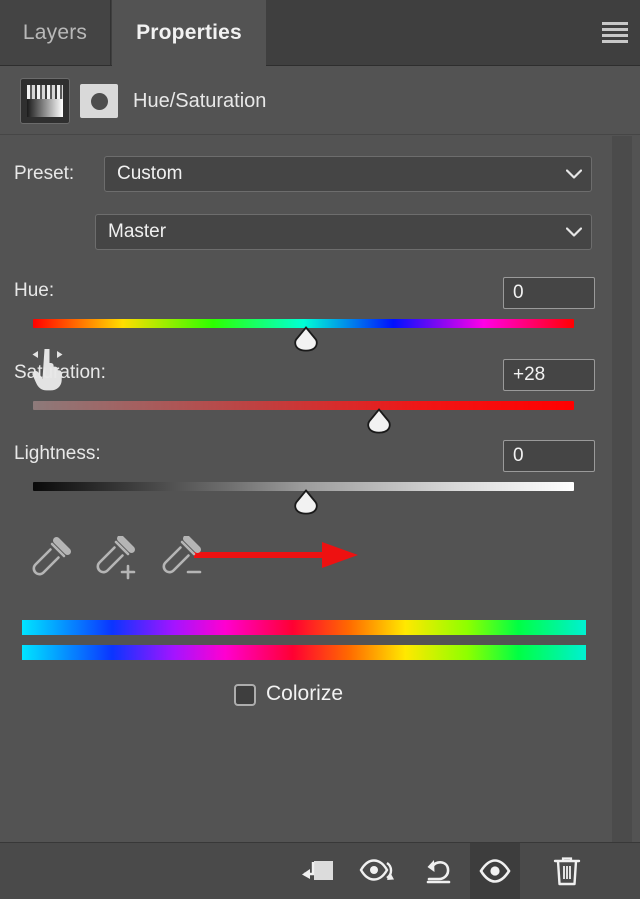  What do you see at coordinates (549, 375) in the screenshot?
I see `saturation-value-input: +28` at bounding box center [549, 375].